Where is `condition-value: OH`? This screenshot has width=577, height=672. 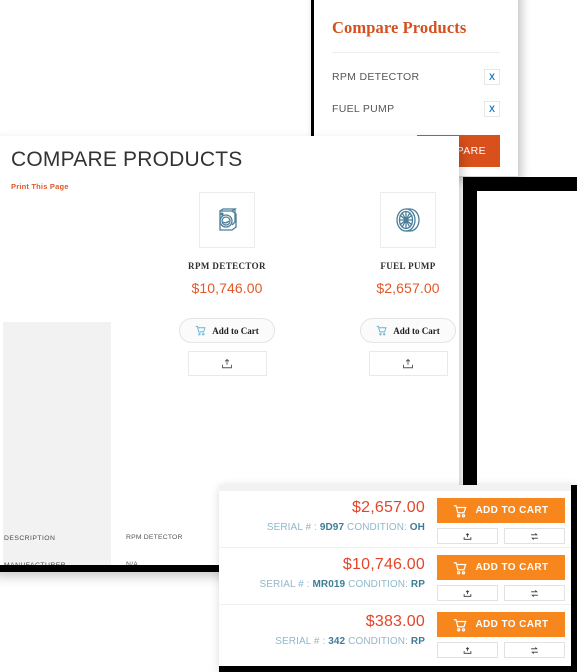
condition-value: OH is located at coordinates (417, 527).